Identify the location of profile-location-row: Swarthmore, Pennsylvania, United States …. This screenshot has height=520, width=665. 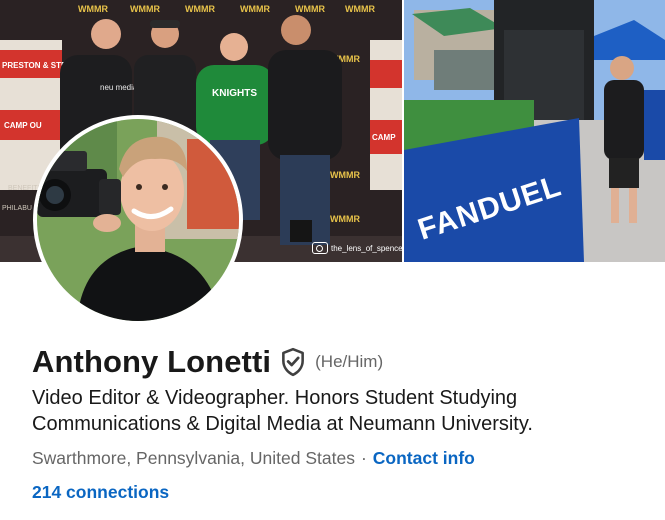
(253, 458).